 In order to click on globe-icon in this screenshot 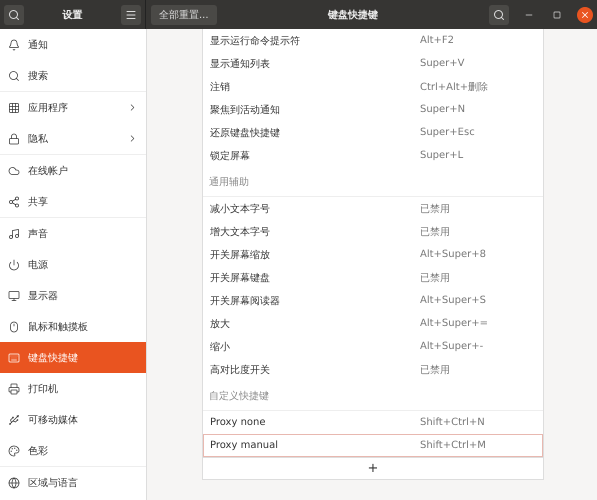, I will do `click(14, 482)`.